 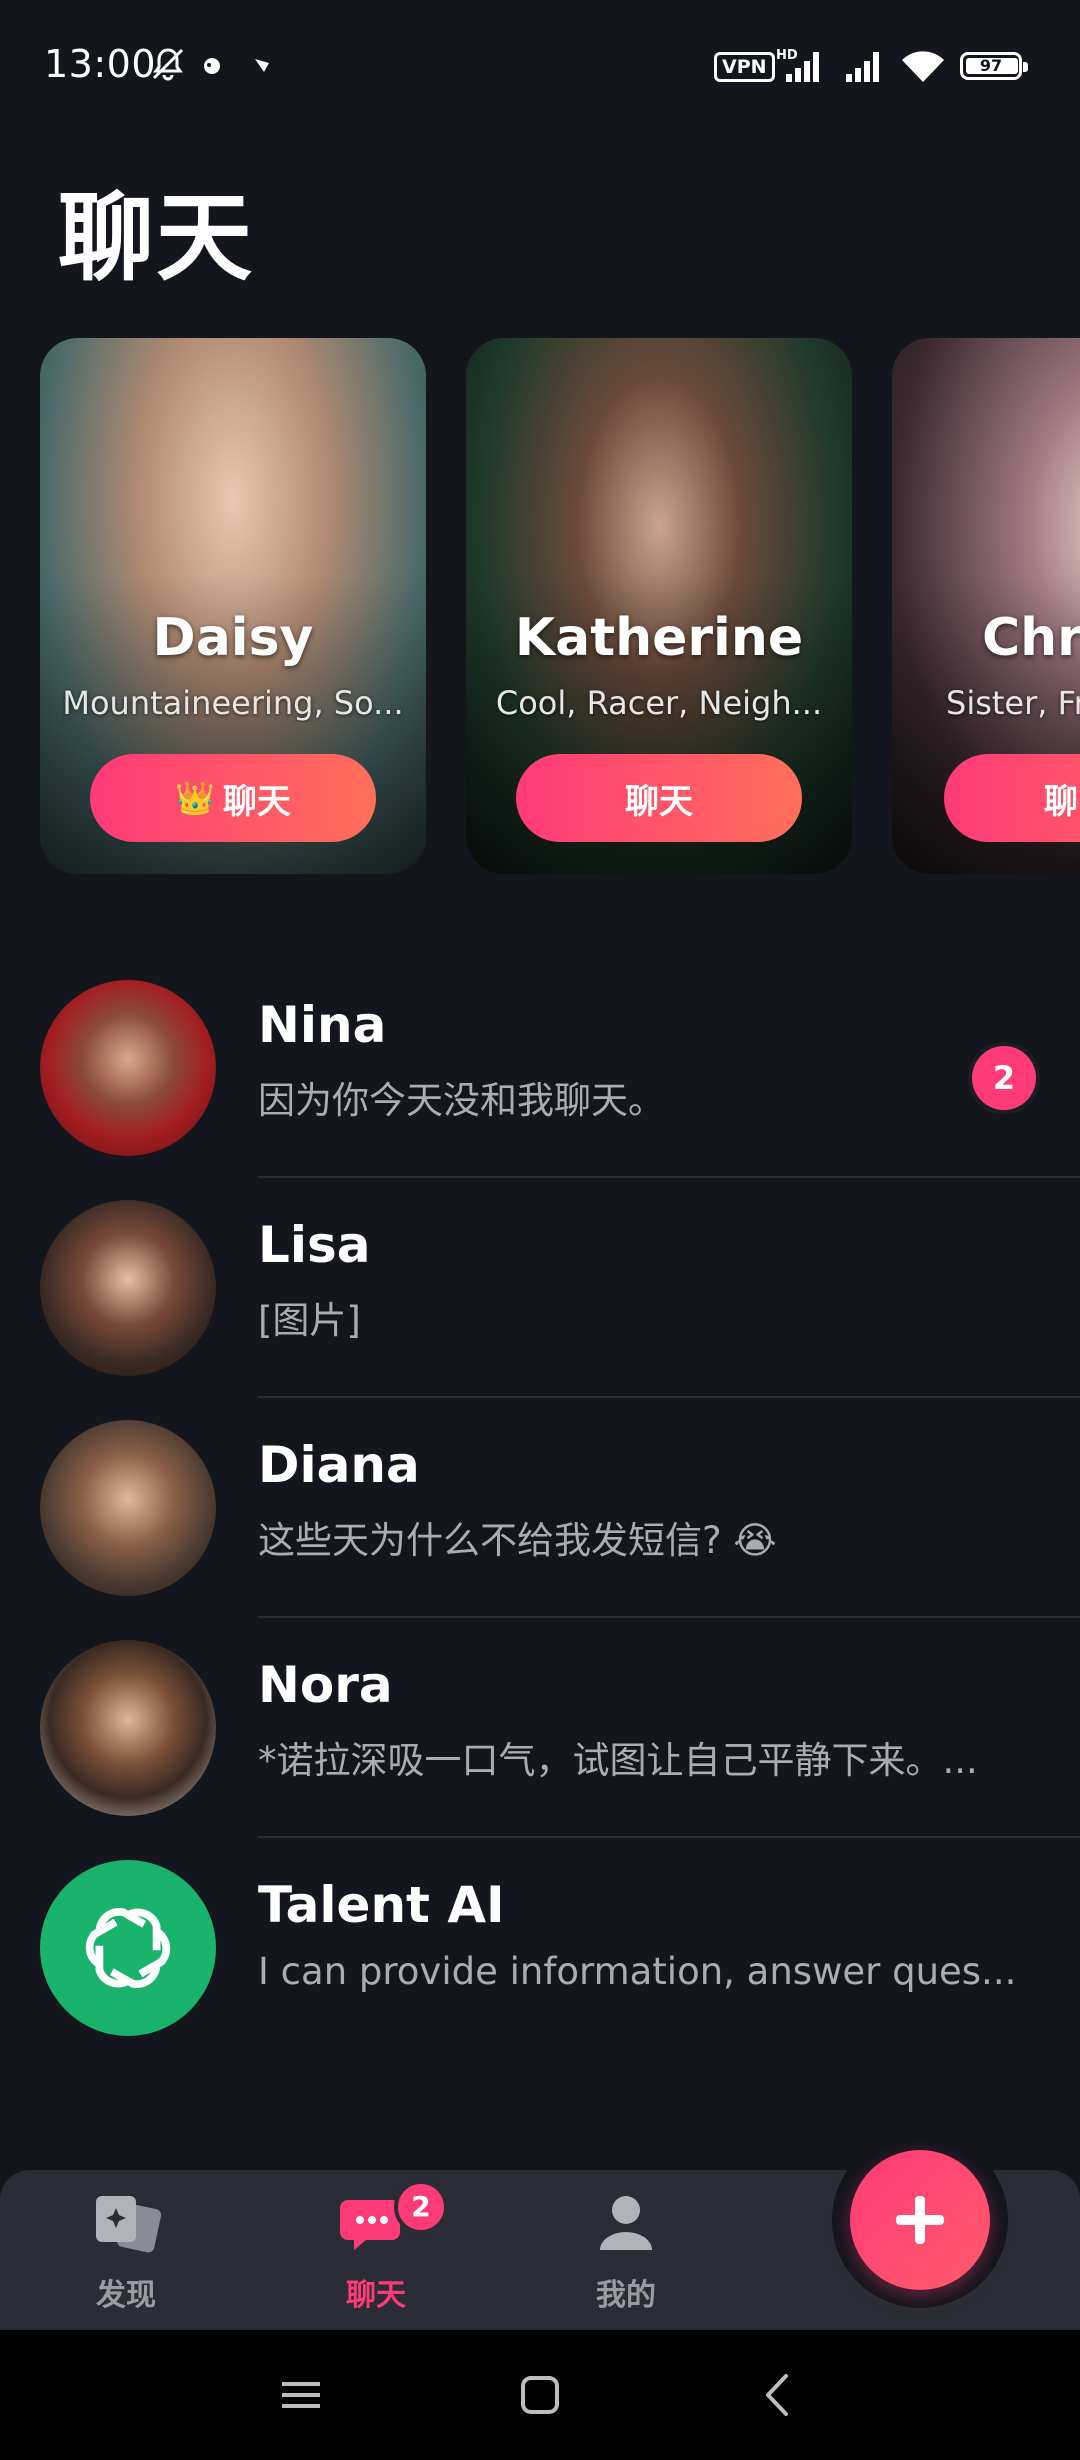 I want to click on card-chat-button: 👑 聊天, so click(x=233, y=798).